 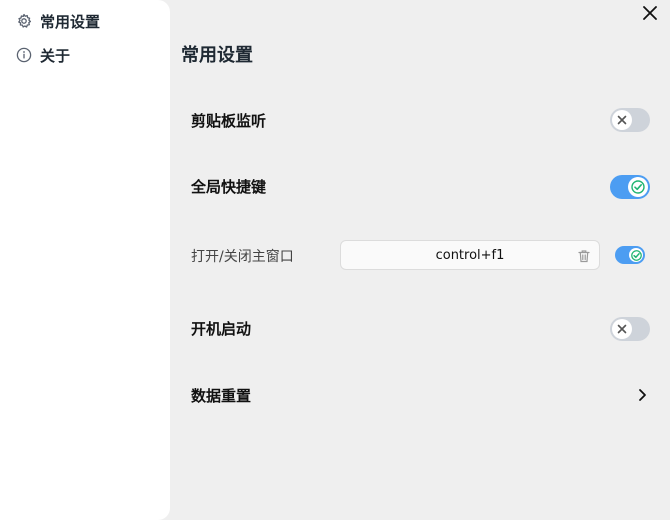 What do you see at coordinates (24, 55) in the screenshot?
I see `info-icon` at bounding box center [24, 55].